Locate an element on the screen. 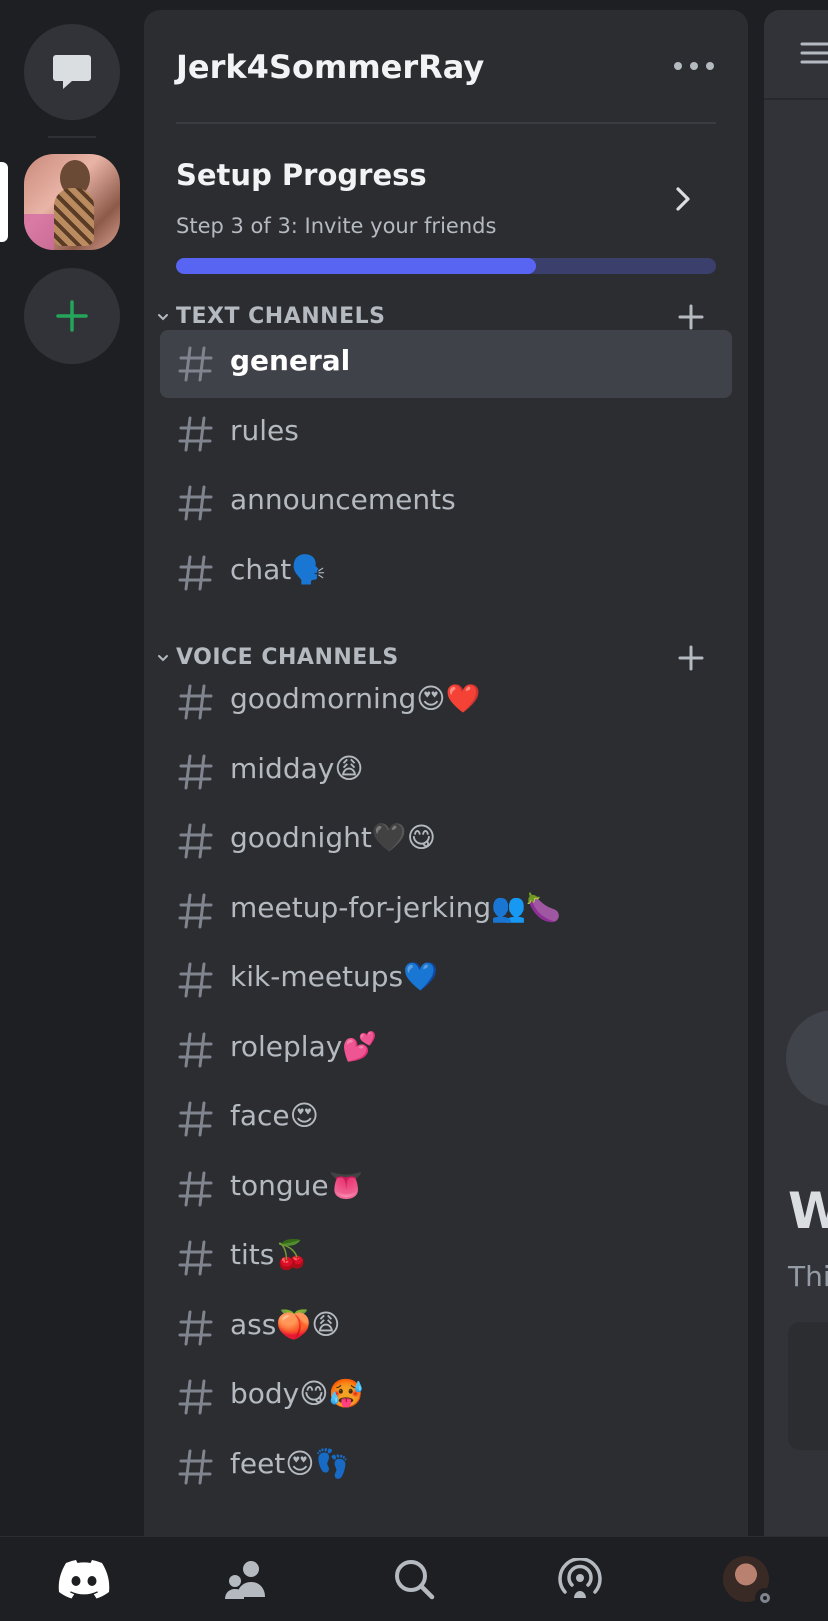  channel-item: announcements is located at coordinates (446, 503).